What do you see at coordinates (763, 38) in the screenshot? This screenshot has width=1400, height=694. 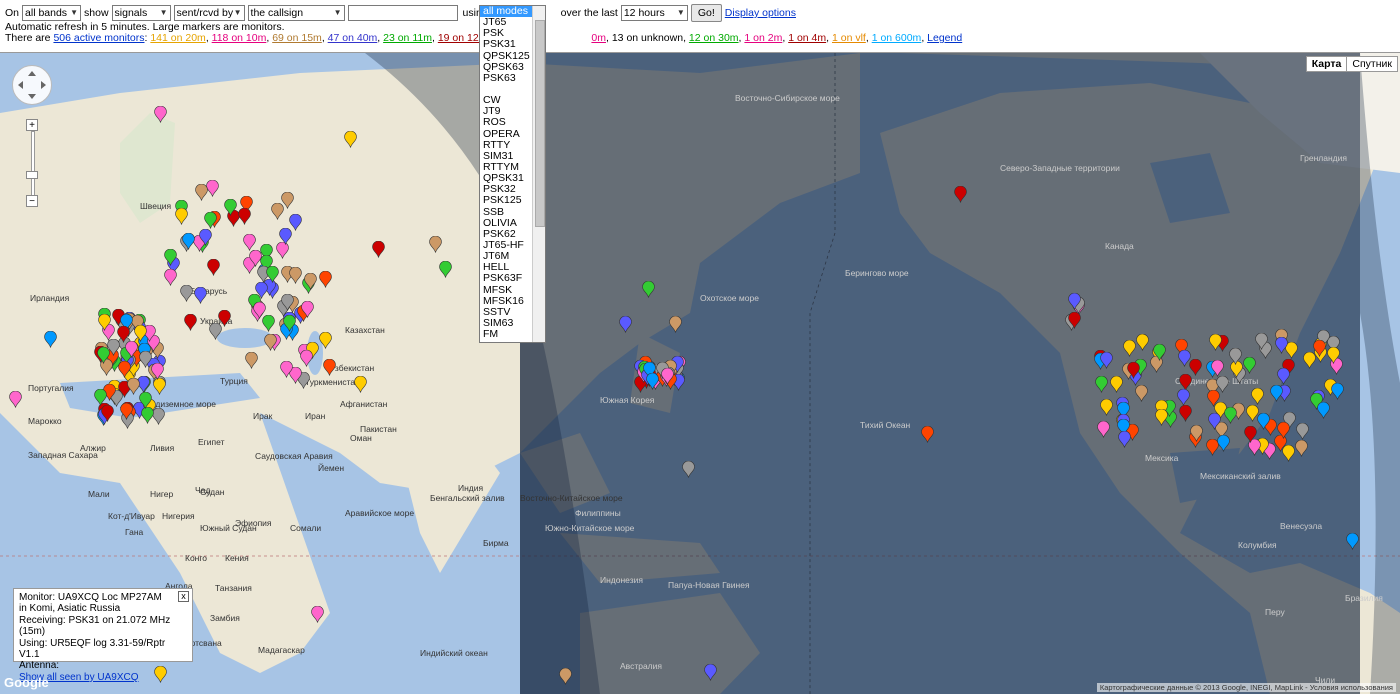 I see `band-count-link: 1 on 2m` at bounding box center [763, 38].